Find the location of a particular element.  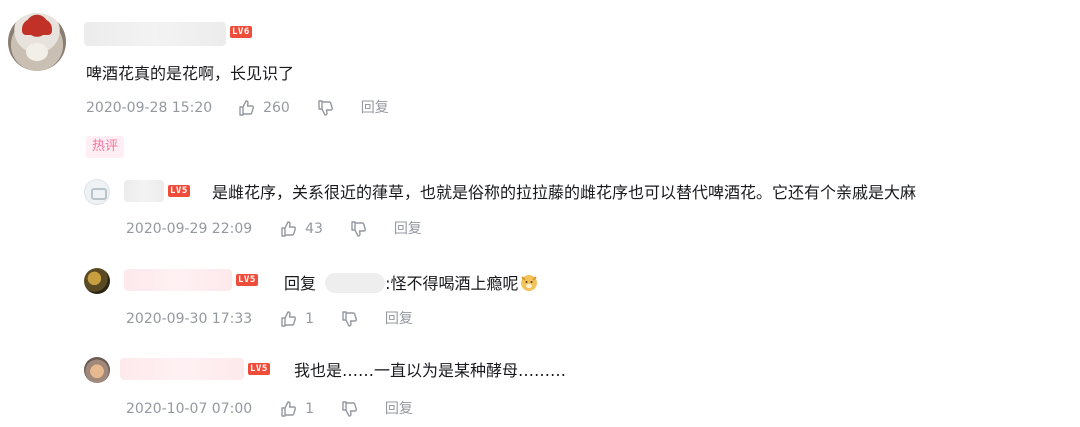

reply-text: 回复 :怪不得喝酒上瘾呢 is located at coordinates (411, 283).